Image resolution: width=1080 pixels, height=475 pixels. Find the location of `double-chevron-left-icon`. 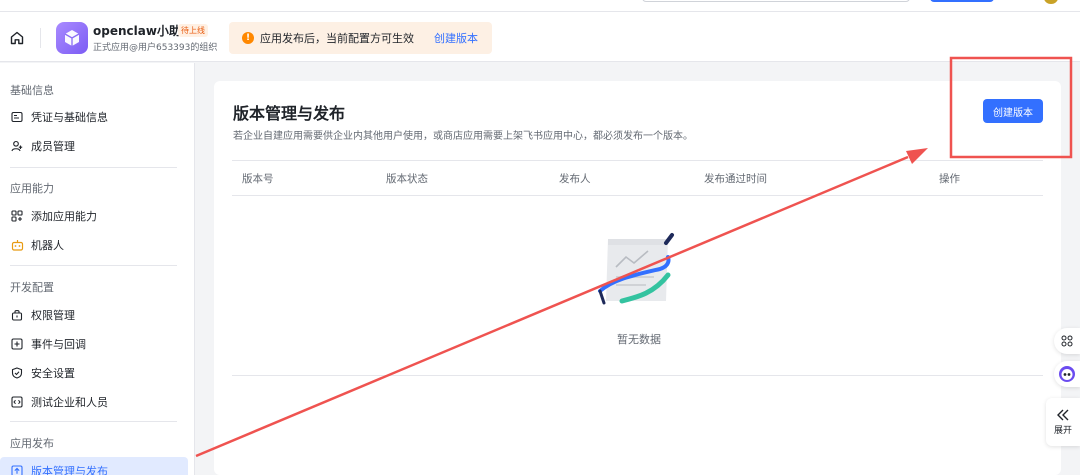

double-chevron-left-icon is located at coordinates (1063, 414).